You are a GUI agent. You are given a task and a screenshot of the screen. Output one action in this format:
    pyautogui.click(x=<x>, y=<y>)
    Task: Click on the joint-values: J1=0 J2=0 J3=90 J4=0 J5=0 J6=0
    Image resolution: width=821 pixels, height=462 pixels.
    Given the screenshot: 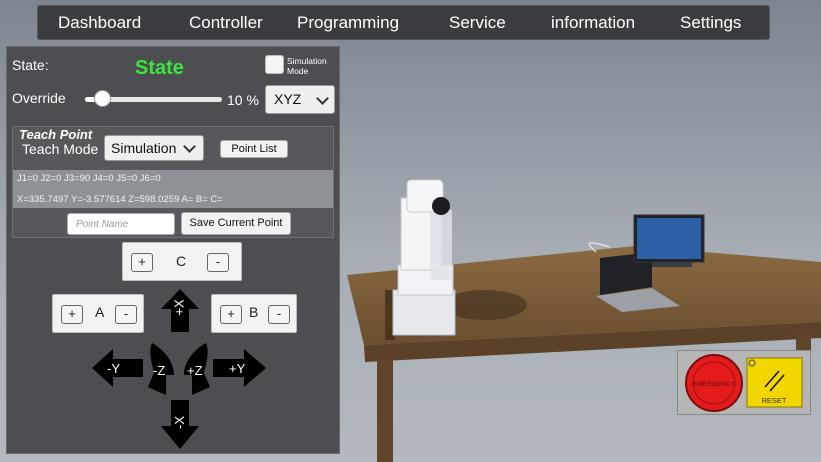 What is the action you would take?
    pyautogui.click(x=89, y=178)
    